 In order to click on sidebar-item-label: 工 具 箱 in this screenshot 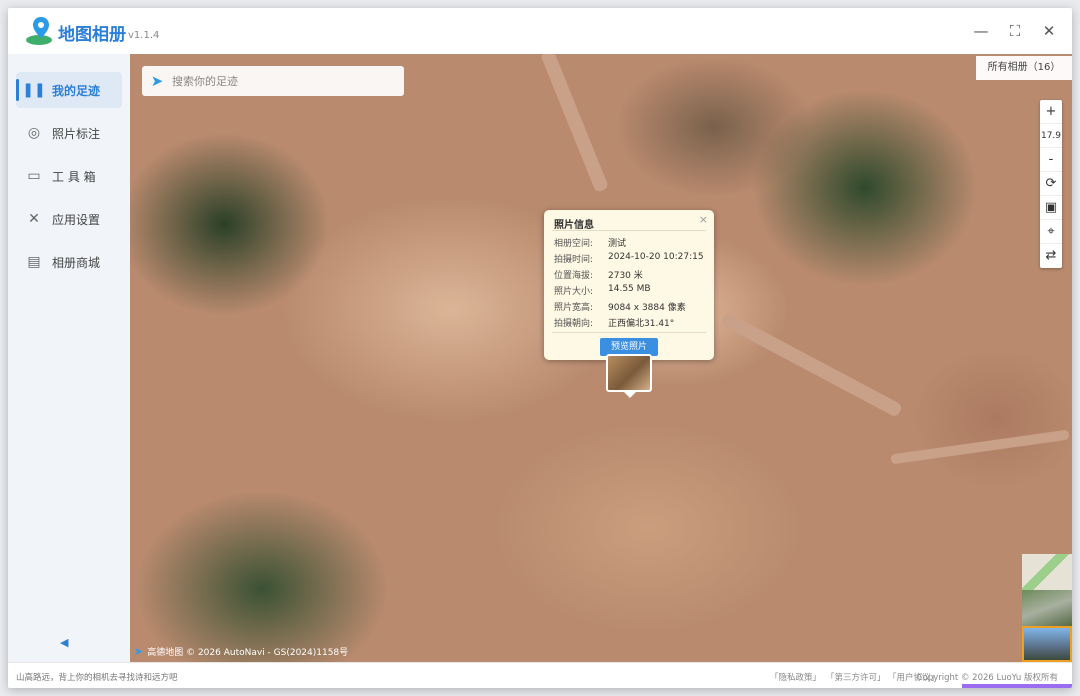, I will do `click(74, 176)`.